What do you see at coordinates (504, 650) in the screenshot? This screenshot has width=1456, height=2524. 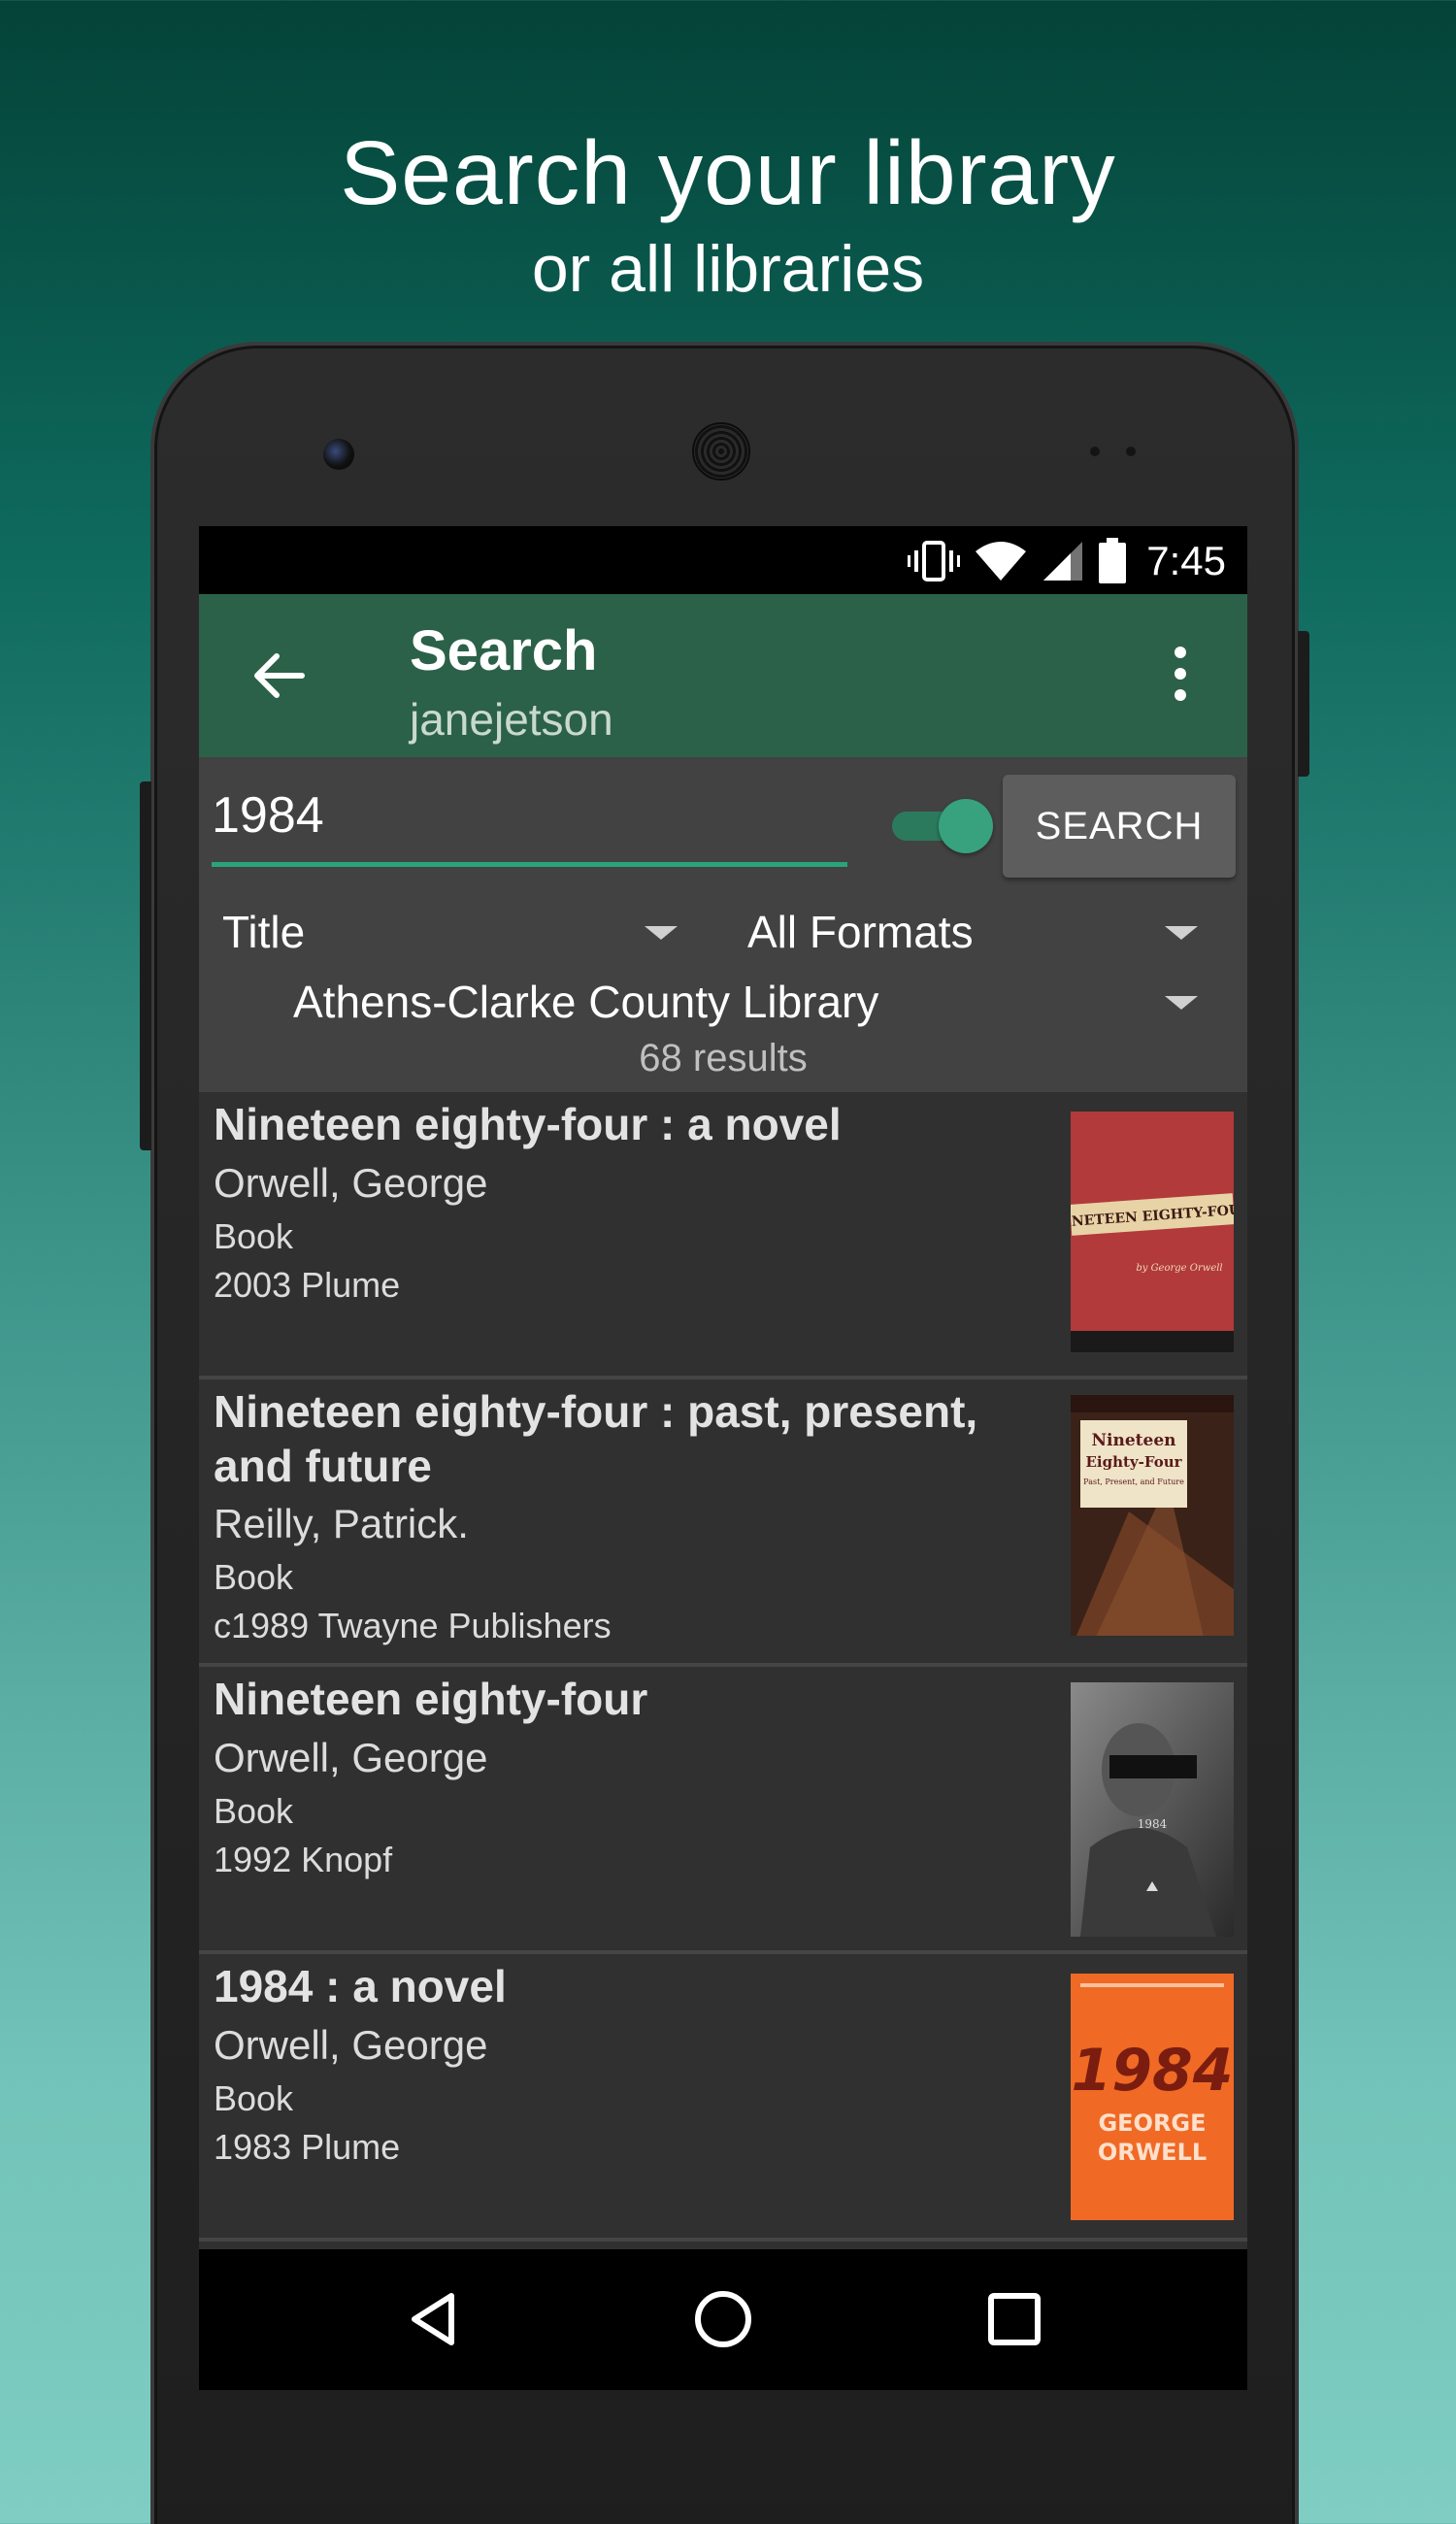 I see `app-title: Search` at bounding box center [504, 650].